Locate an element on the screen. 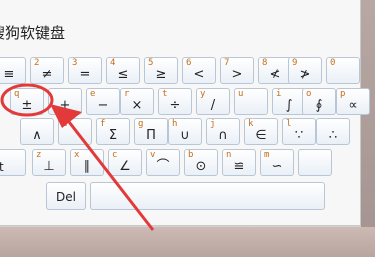 The image size is (375, 257). keyboard-title: 搜狗软键盘 is located at coordinates (33, 33).